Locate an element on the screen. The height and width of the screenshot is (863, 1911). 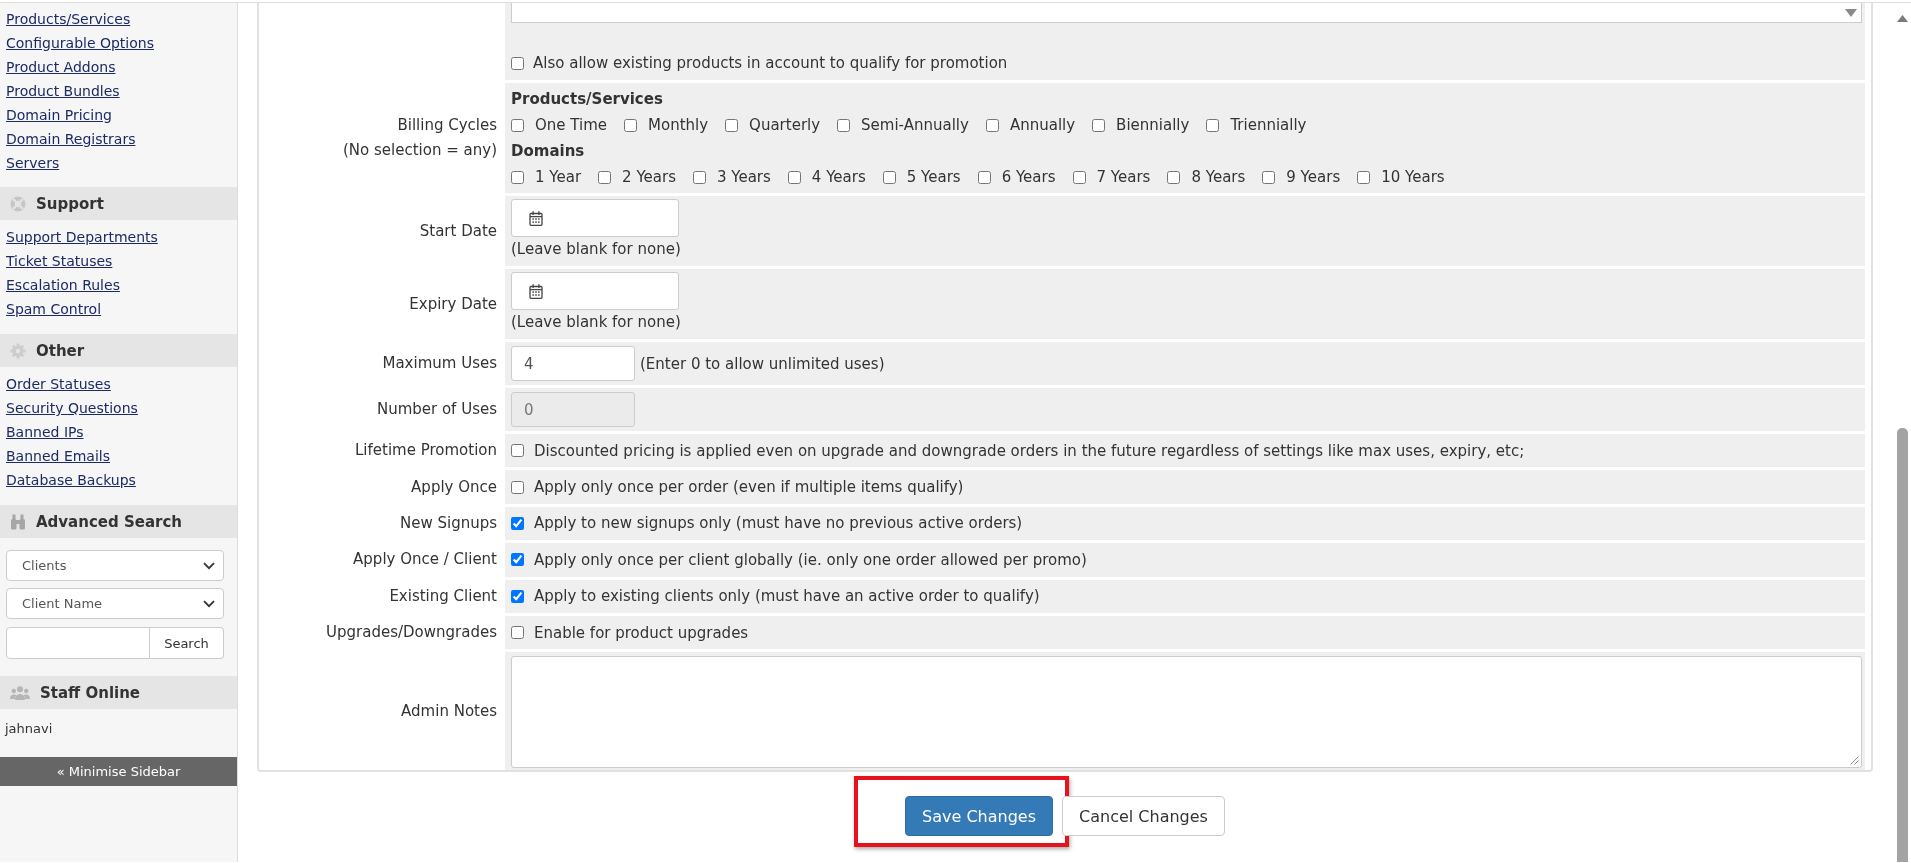
checkbox-label: 8 Years is located at coordinates (1218, 177).